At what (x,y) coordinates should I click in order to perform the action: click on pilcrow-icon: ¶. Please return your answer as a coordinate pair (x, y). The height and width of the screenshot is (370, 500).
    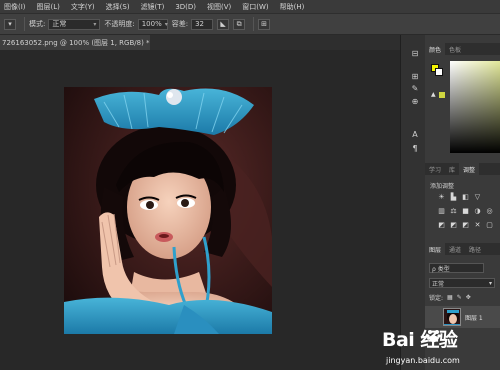
    Looking at the image, I should click on (415, 148).